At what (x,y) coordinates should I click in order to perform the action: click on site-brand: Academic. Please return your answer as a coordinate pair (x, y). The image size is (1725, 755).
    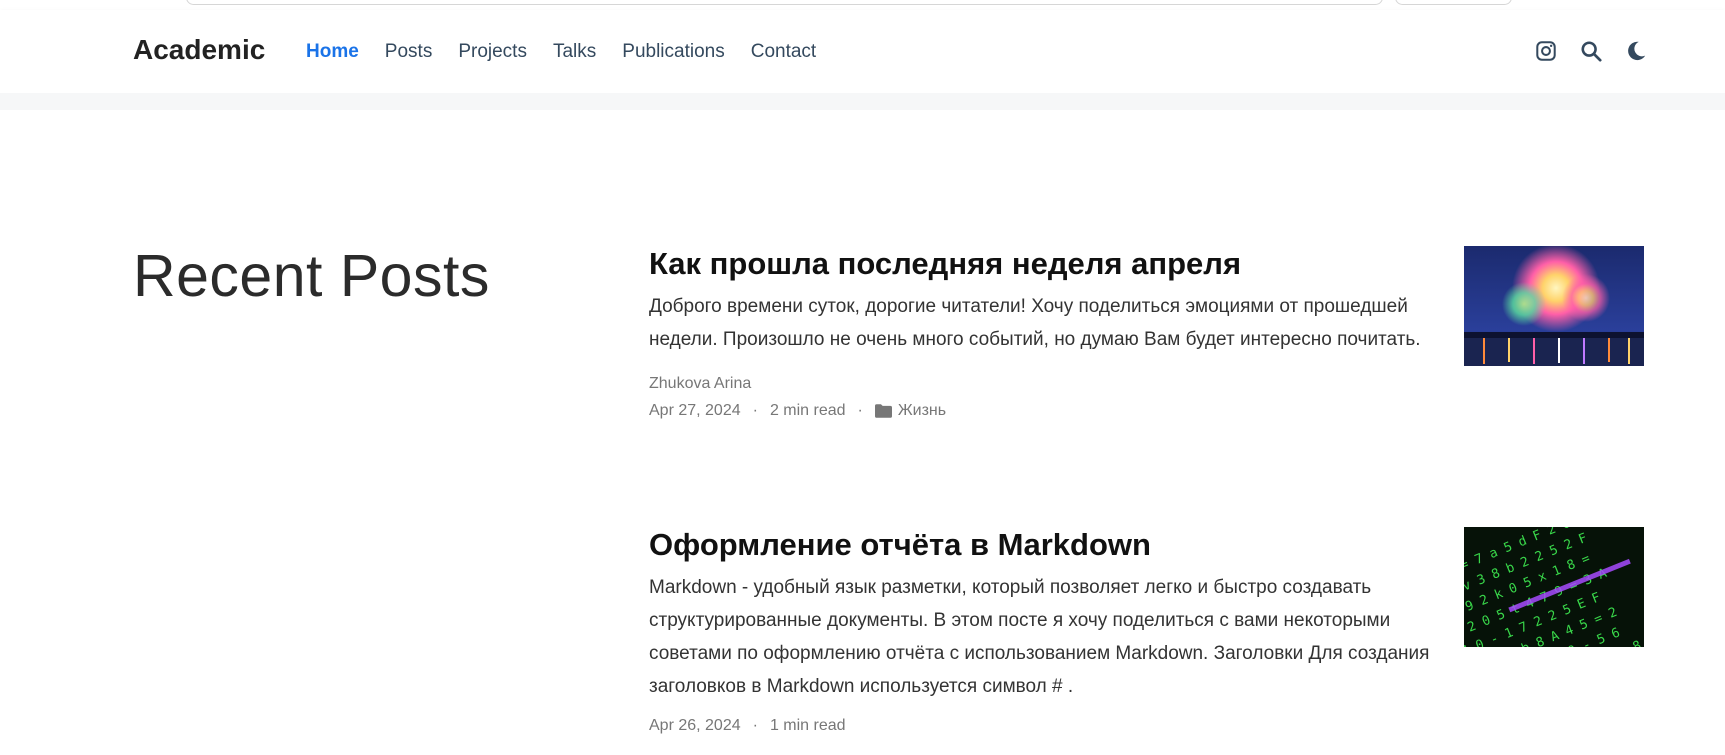
    Looking at the image, I should click on (199, 50).